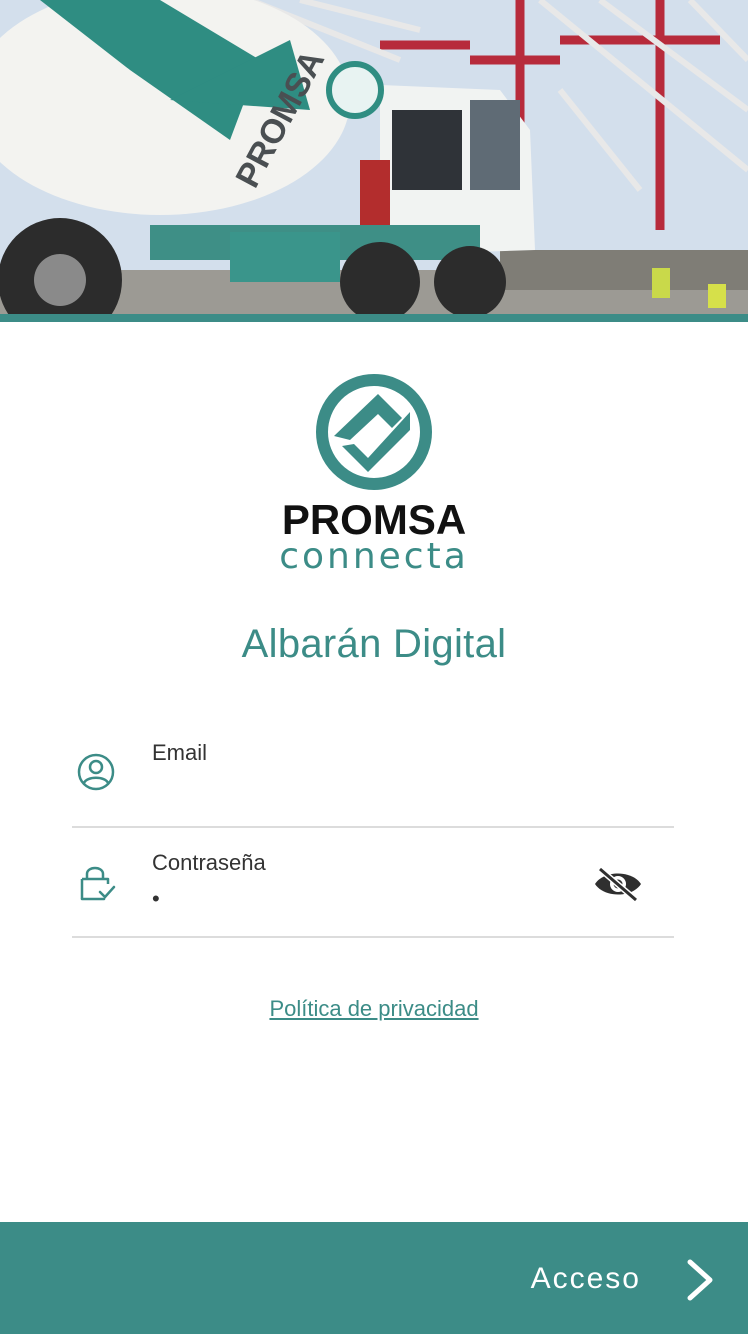 The height and width of the screenshot is (1334, 748). Describe the element at coordinates (158, 899) in the screenshot. I see `password-input: •` at that location.